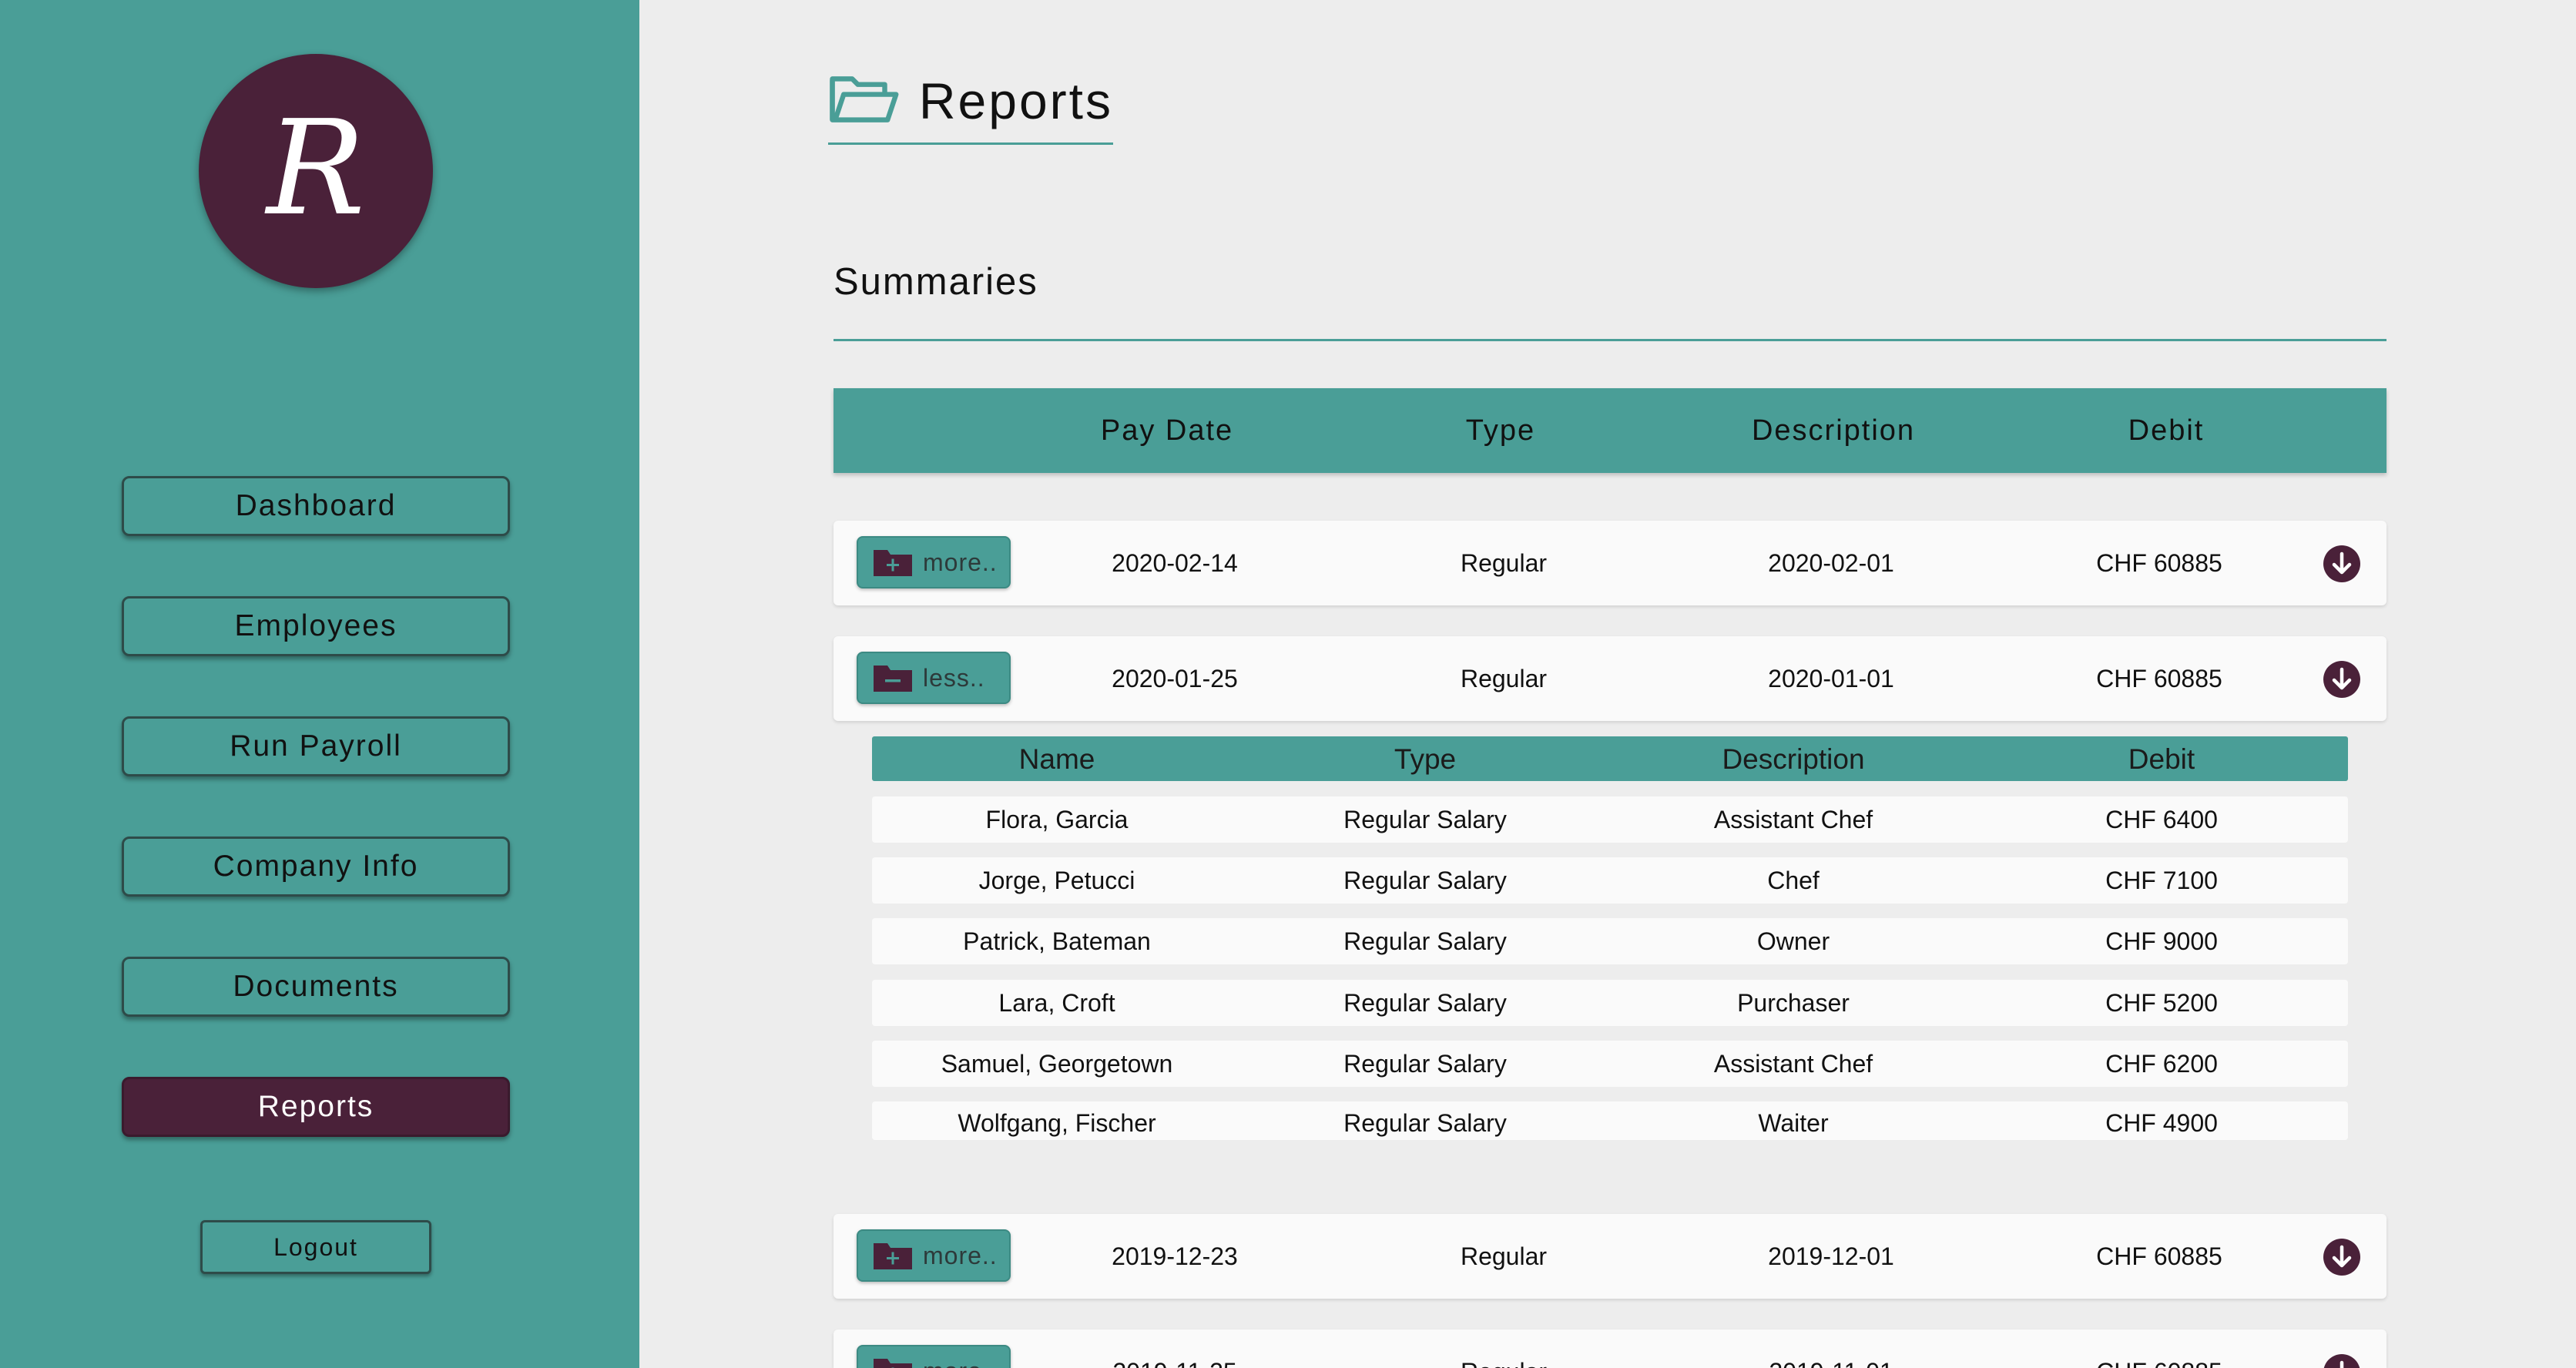  Describe the element at coordinates (316, 1107) in the screenshot. I see `nav-reports-button: Reports` at that location.